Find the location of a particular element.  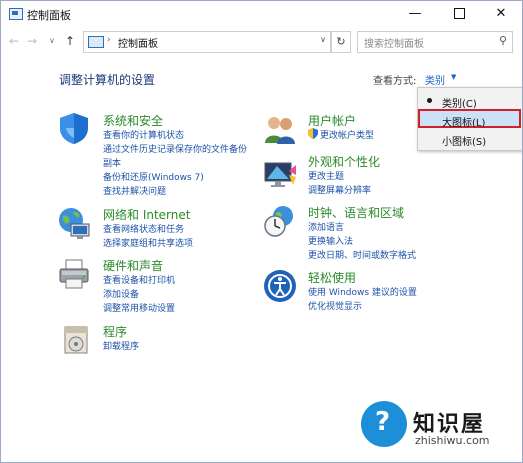

link-mobility-settings: 调整常用移动设置 is located at coordinates (139, 307).